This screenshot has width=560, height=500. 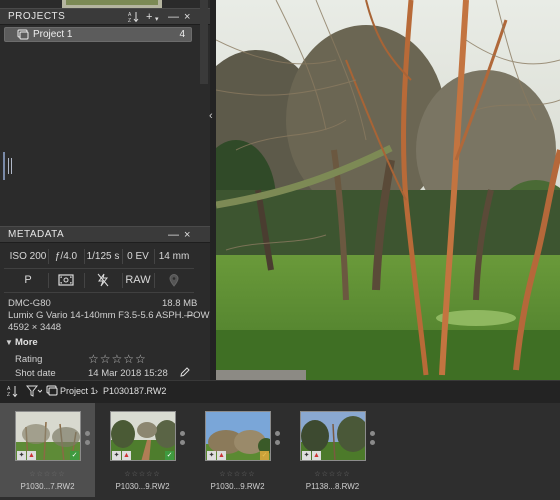 What do you see at coordinates (66, 280) in the screenshot?
I see `metering-icon` at bounding box center [66, 280].